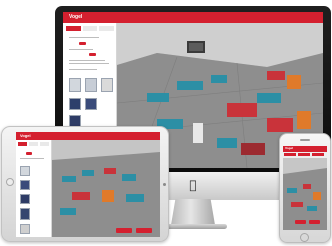 Image resolution: width=332 pixels, height=246 pixels. Describe the element at coordinates (164, 184) in the screenshot. I see `camera-icon` at that location.